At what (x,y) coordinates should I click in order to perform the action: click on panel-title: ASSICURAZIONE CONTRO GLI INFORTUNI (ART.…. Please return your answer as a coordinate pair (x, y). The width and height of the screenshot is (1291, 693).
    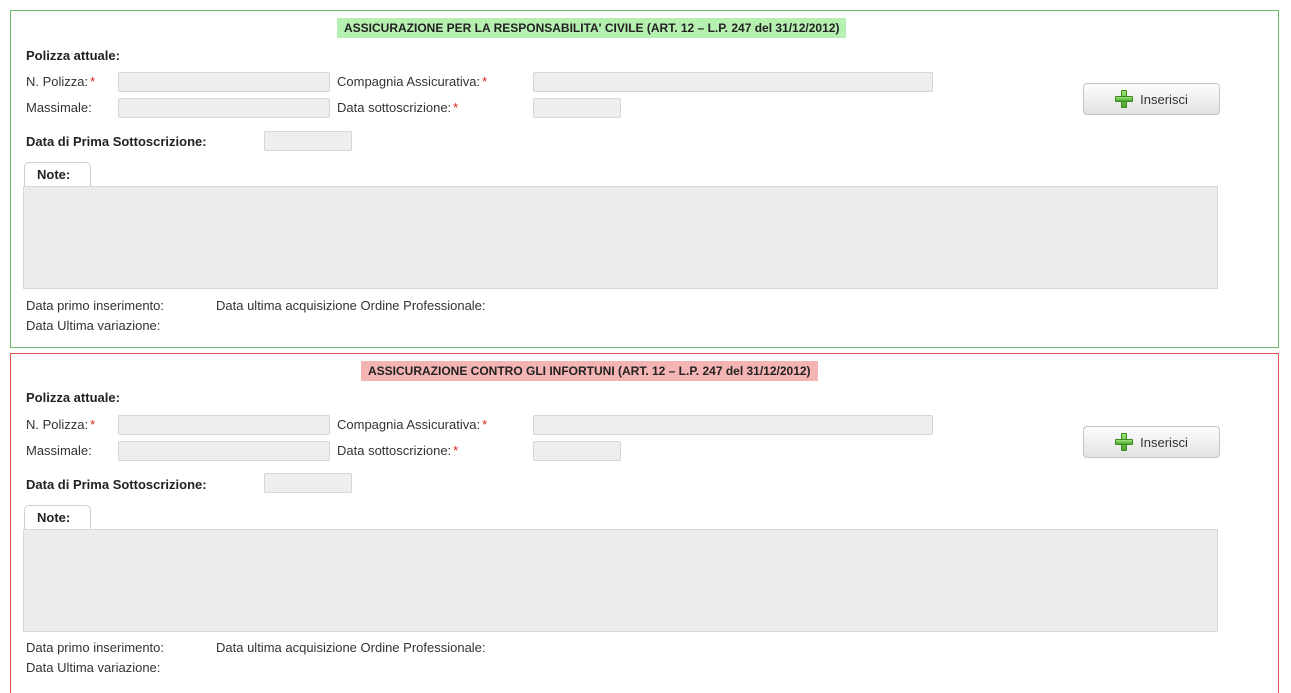
    Looking at the image, I should click on (589, 371).